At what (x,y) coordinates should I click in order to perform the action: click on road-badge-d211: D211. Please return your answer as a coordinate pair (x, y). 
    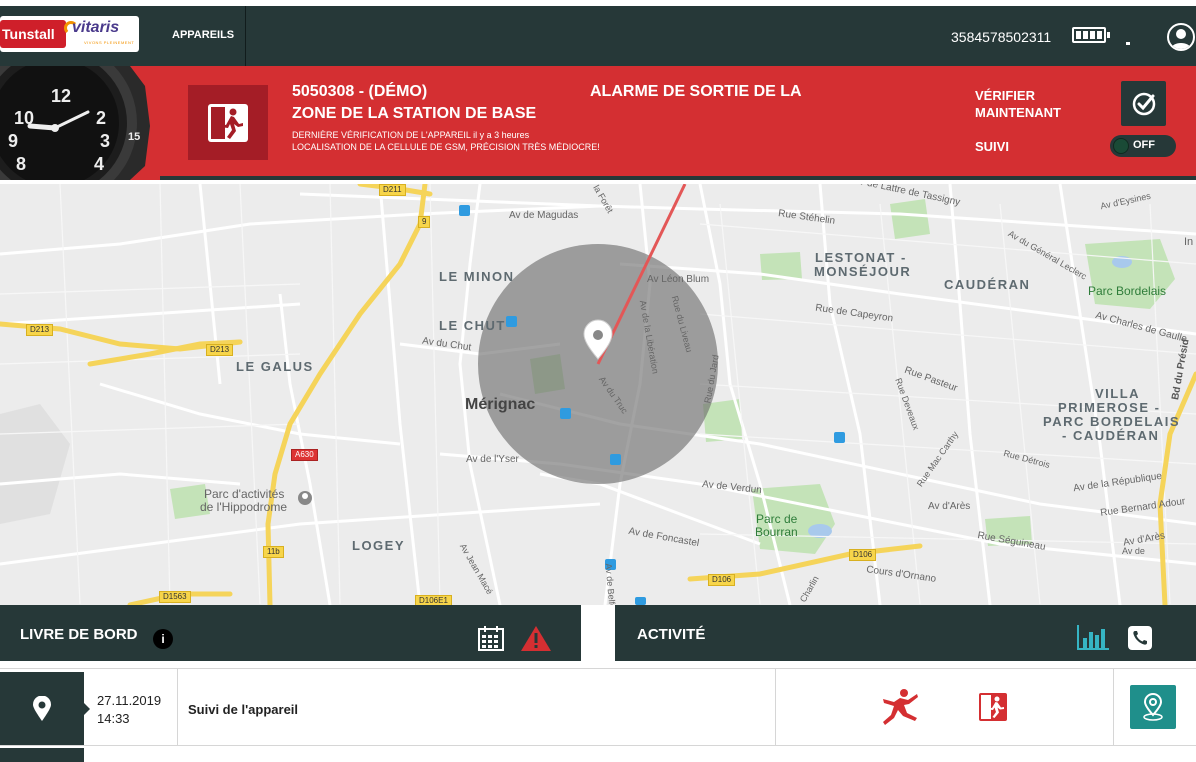
    Looking at the image, I should click on (392, 190).